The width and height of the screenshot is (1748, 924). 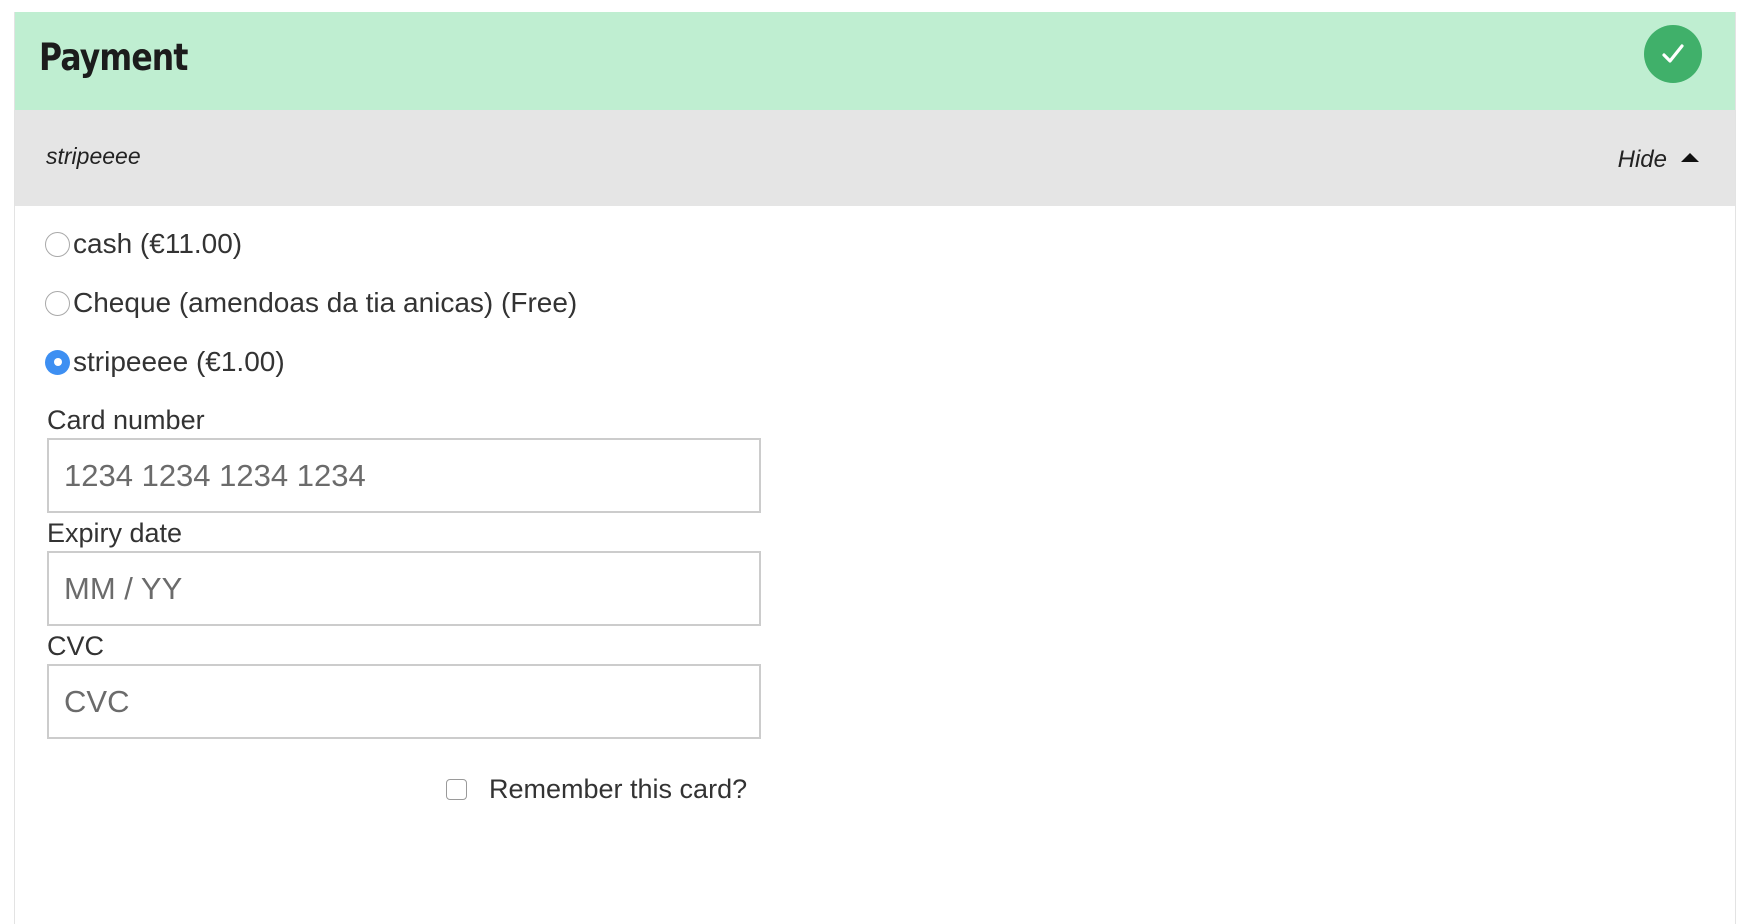 I want to click on card-number-label: Card number, so click(x=126, y=420).